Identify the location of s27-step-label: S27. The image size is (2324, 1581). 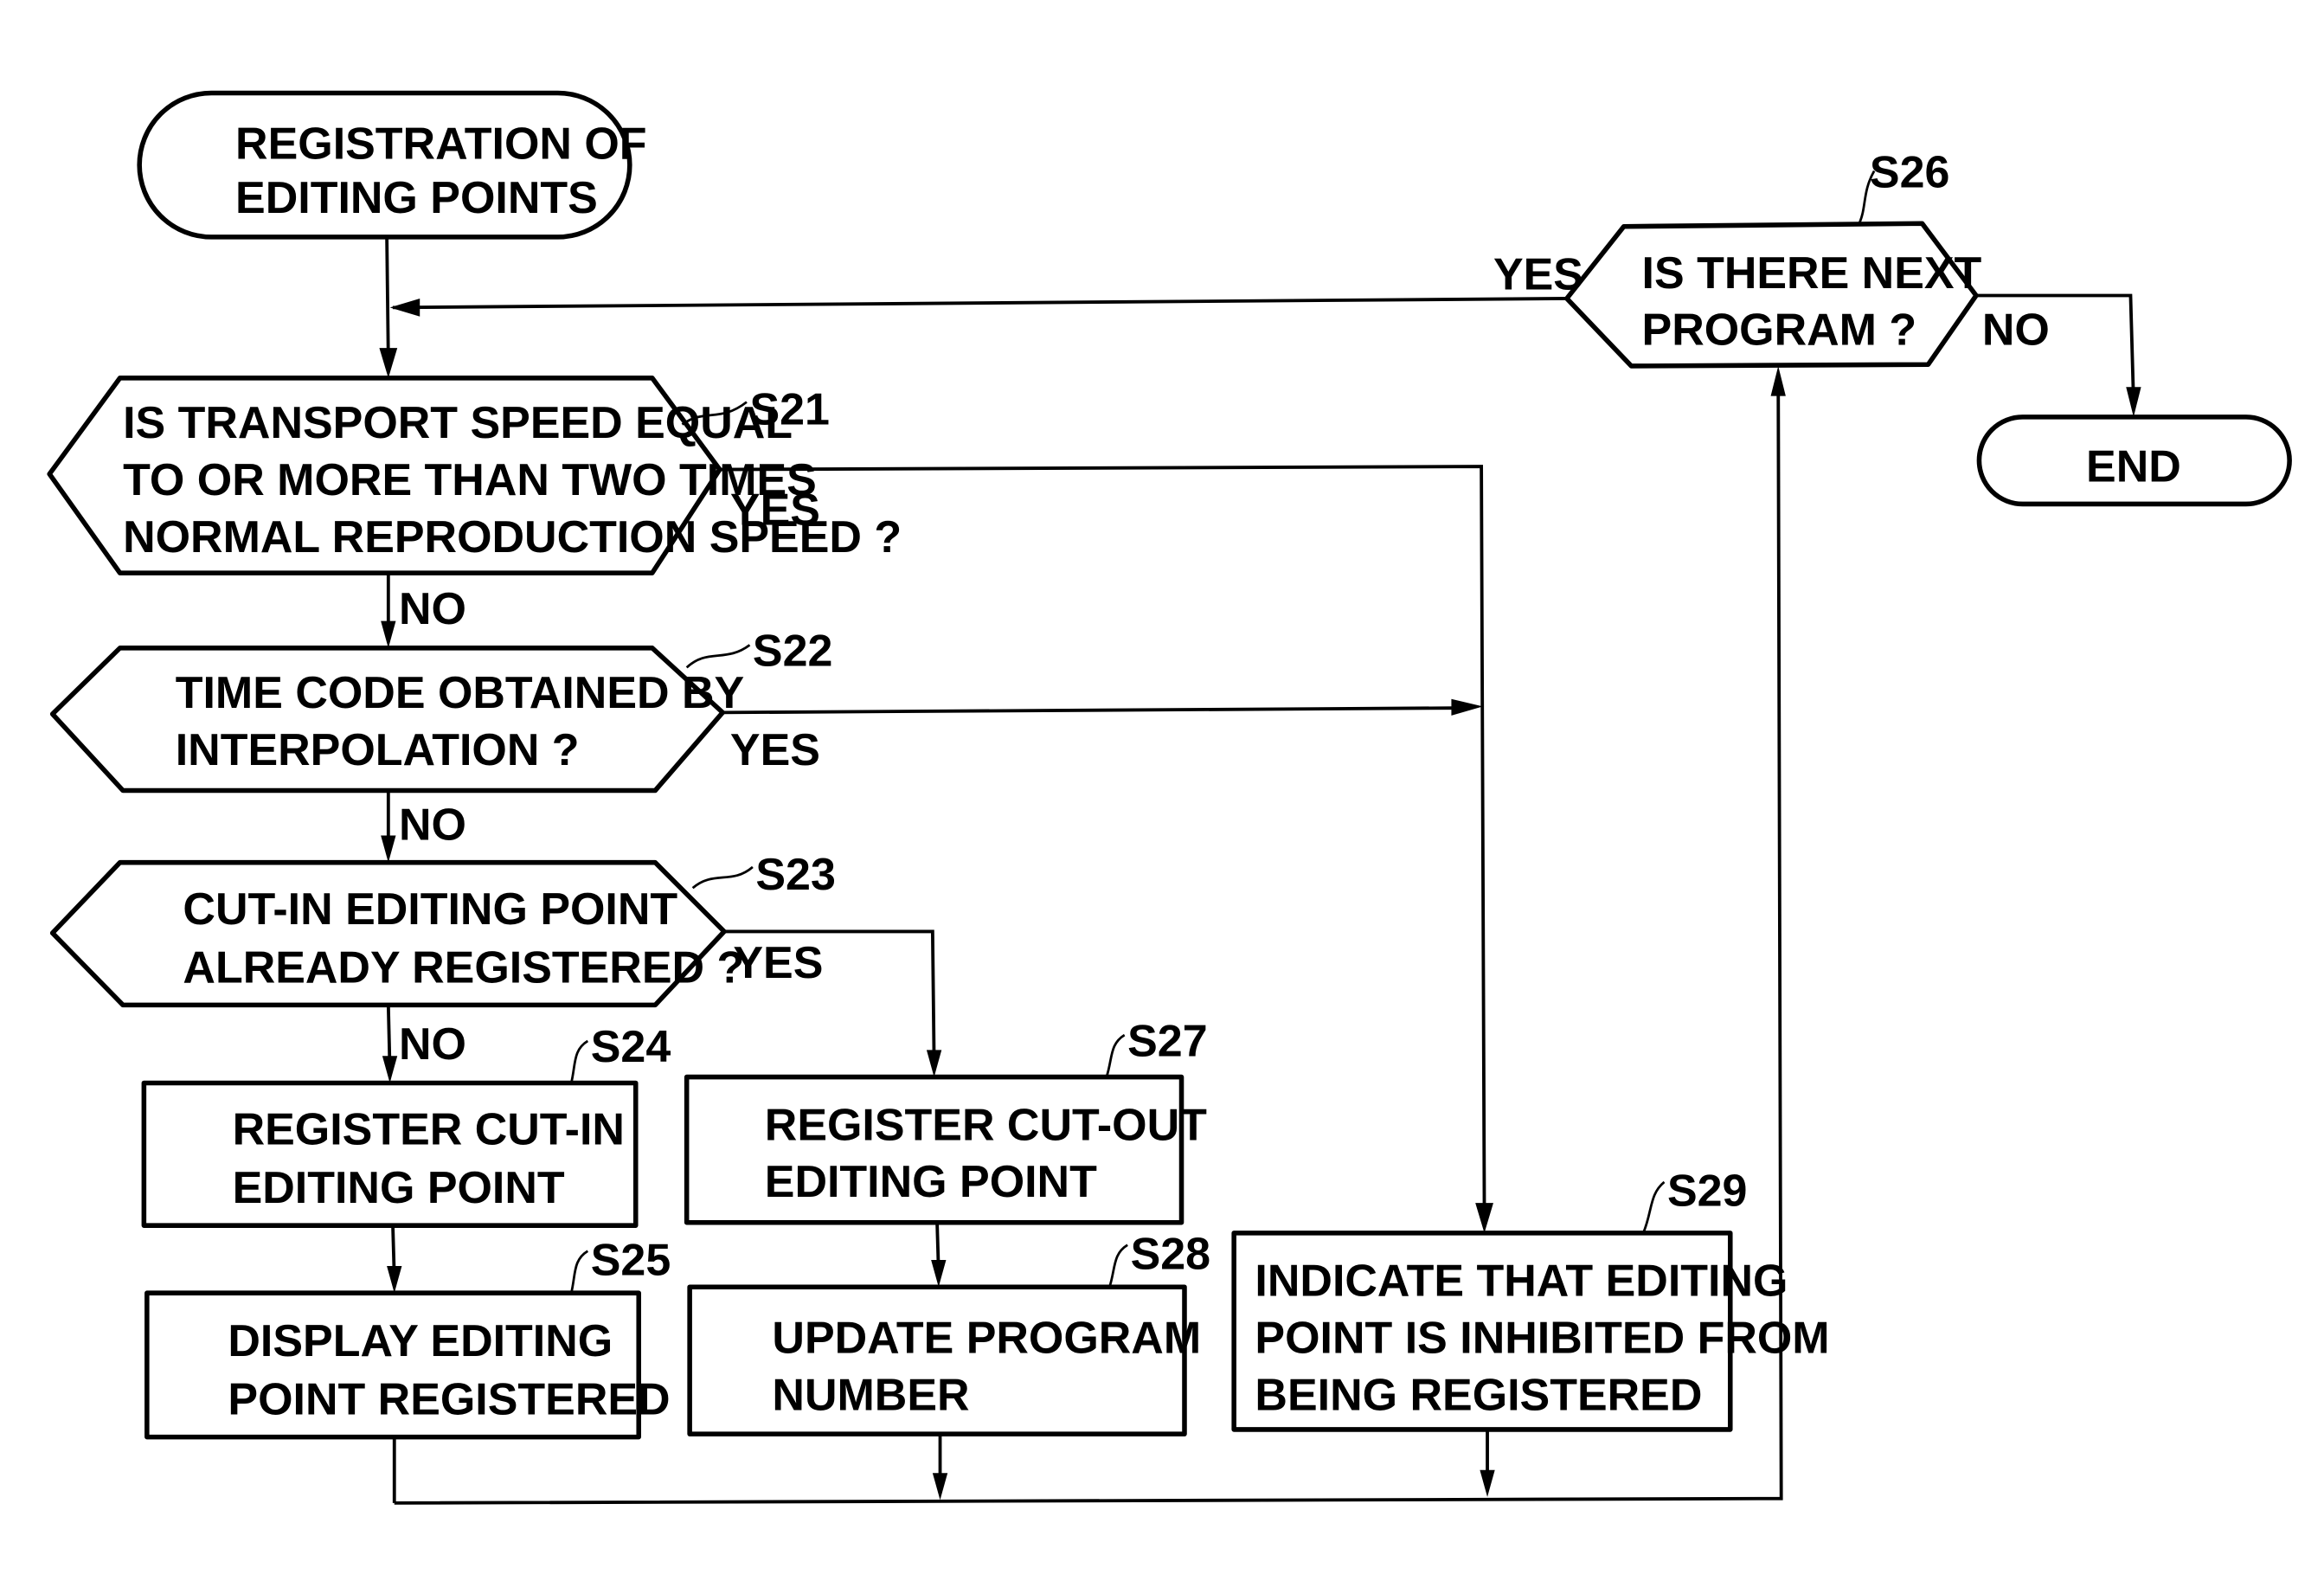
(1167, 1041).